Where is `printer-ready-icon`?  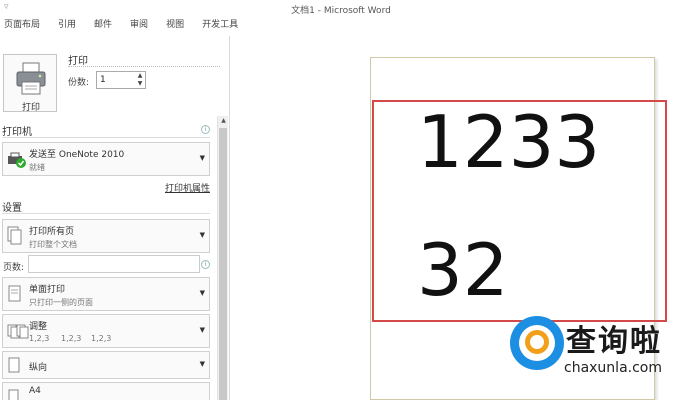
printer-ready-icon is located at coordinates (17, 160).